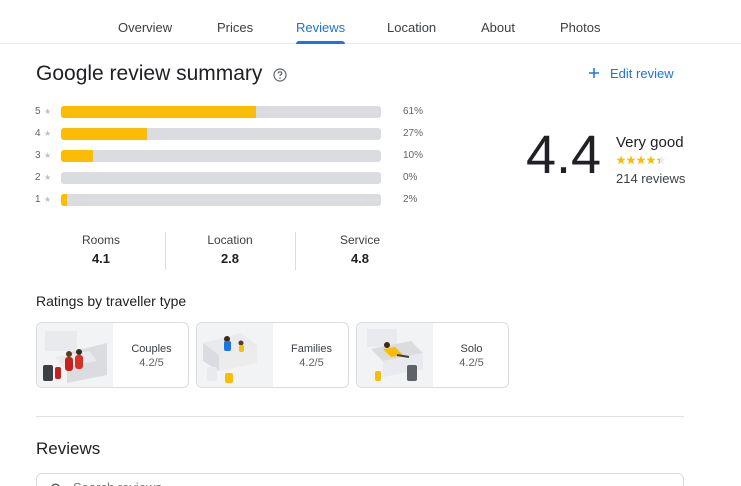 This screenshot has width=741, height=486. I want to click on histogram-row-1: 1 ★ 2%, so click(226, 199).